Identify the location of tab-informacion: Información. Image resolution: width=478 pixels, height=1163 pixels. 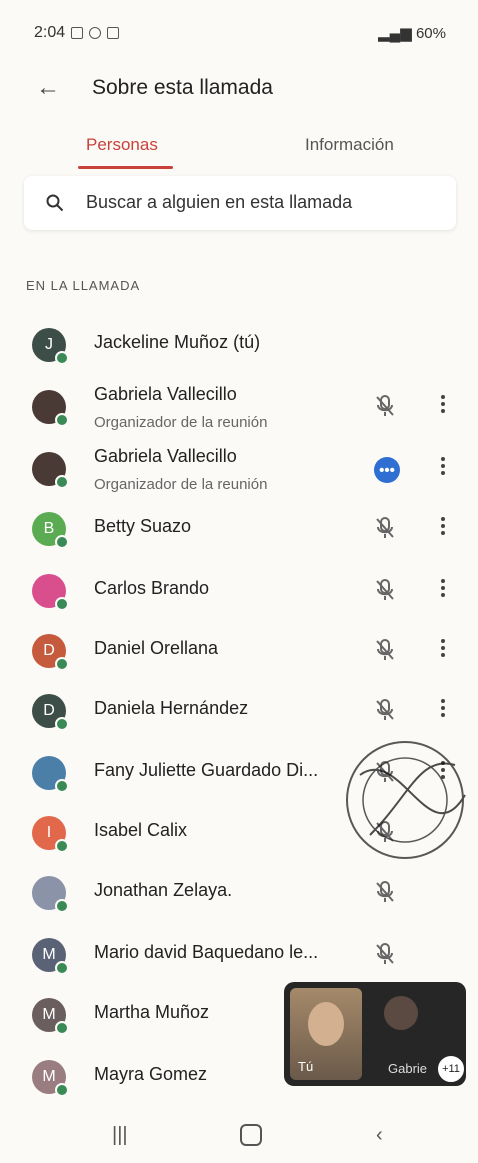
(349, 145).